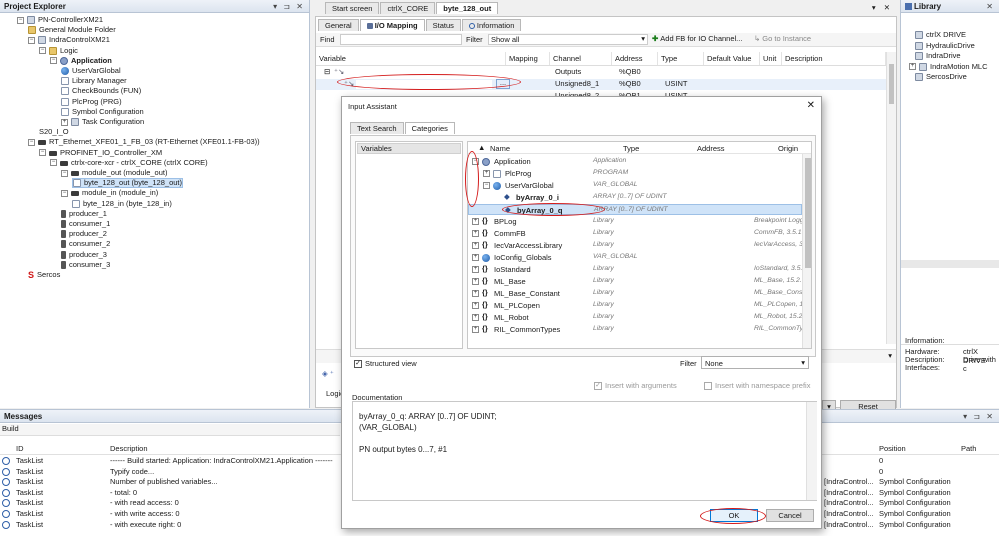  Describe the element at coordinates (806, 251) in the screenshot. I see `symbol-scrollbar` at that location.